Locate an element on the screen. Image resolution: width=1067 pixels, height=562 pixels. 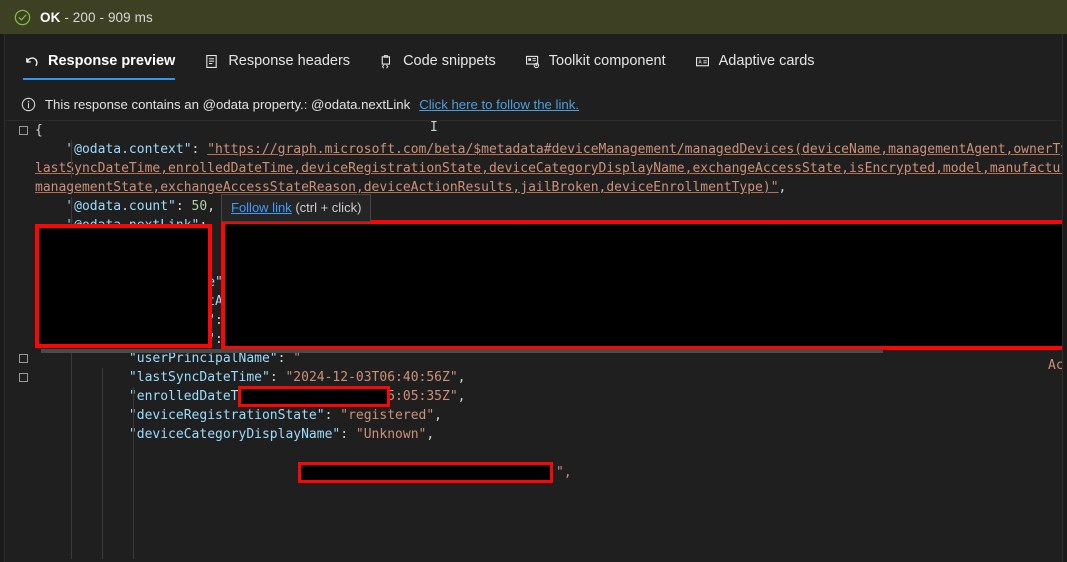
fold-toggle-root is located at coordinates (23, 130).